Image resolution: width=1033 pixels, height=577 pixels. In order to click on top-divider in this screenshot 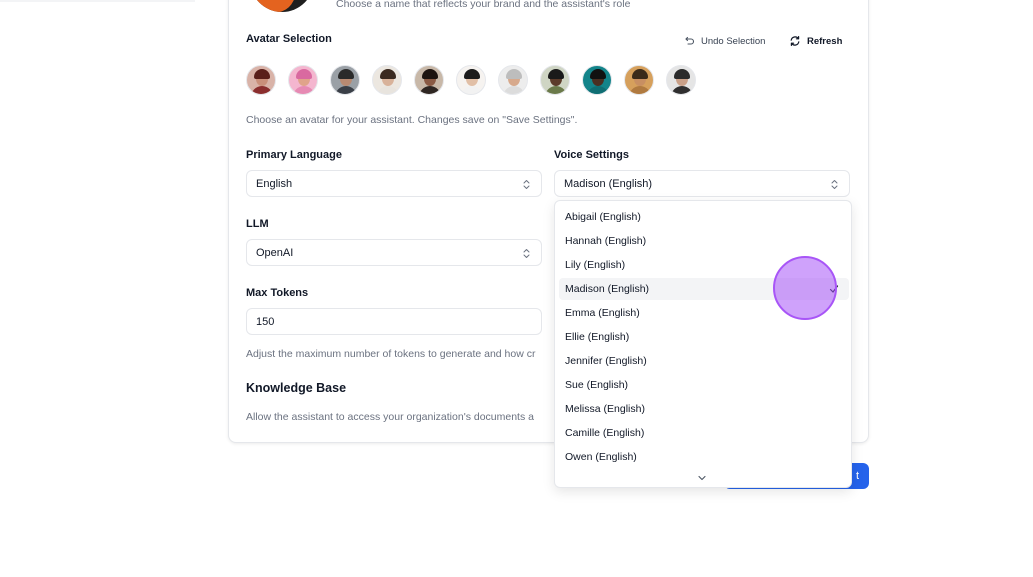, I will do `click(97, 1)`.